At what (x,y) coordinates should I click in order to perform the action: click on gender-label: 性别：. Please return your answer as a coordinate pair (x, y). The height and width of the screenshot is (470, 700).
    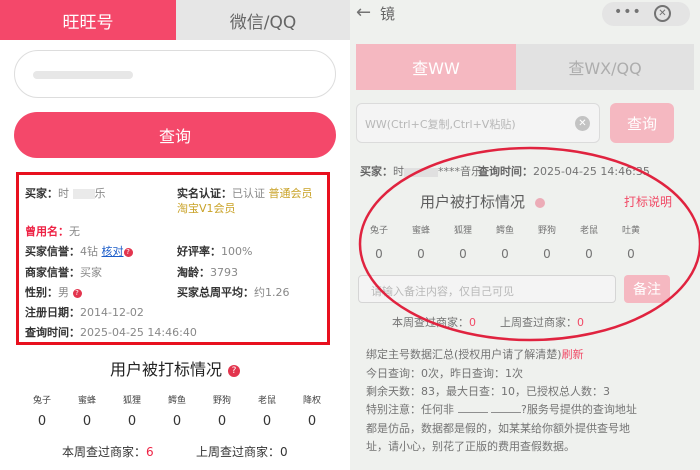
    Looking at the image, I should click on (41, 292).